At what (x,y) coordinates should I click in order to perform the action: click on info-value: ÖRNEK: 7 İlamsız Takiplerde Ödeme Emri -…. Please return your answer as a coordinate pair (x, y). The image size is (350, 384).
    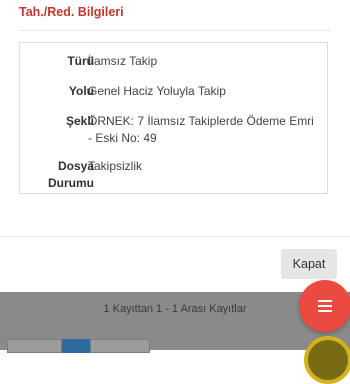
    Looking at the image, I should click on (201, 129).